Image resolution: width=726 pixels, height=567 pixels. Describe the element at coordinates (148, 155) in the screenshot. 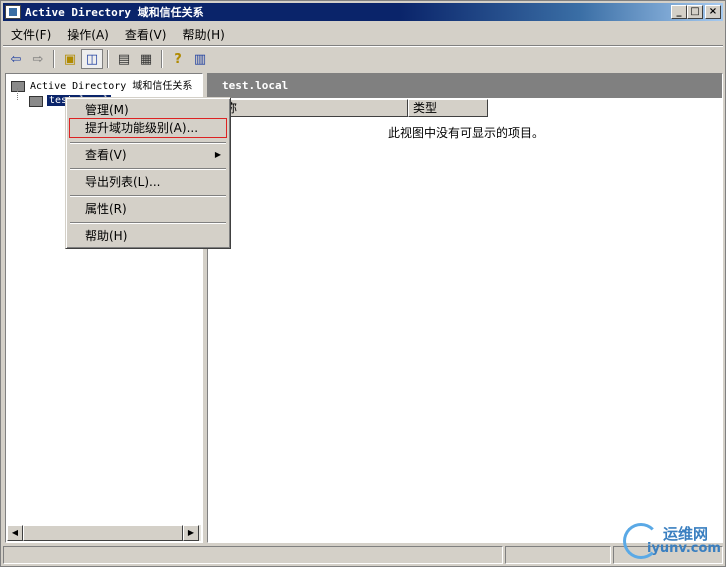

I see `ctx-view: 查看(V) ▶` at that location.